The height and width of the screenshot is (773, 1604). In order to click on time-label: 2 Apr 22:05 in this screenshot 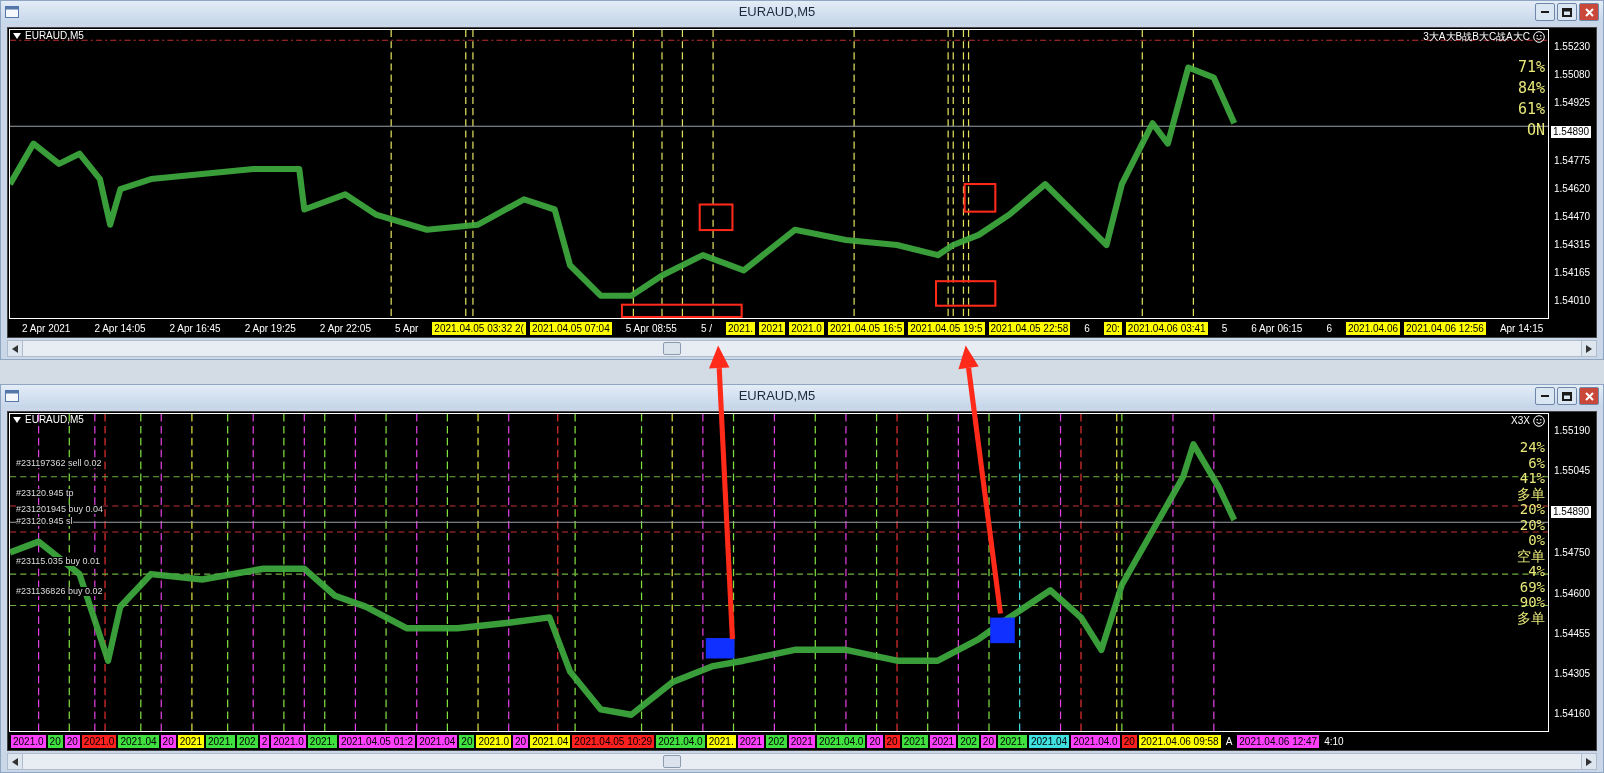, I will do `click(345, 328)`.